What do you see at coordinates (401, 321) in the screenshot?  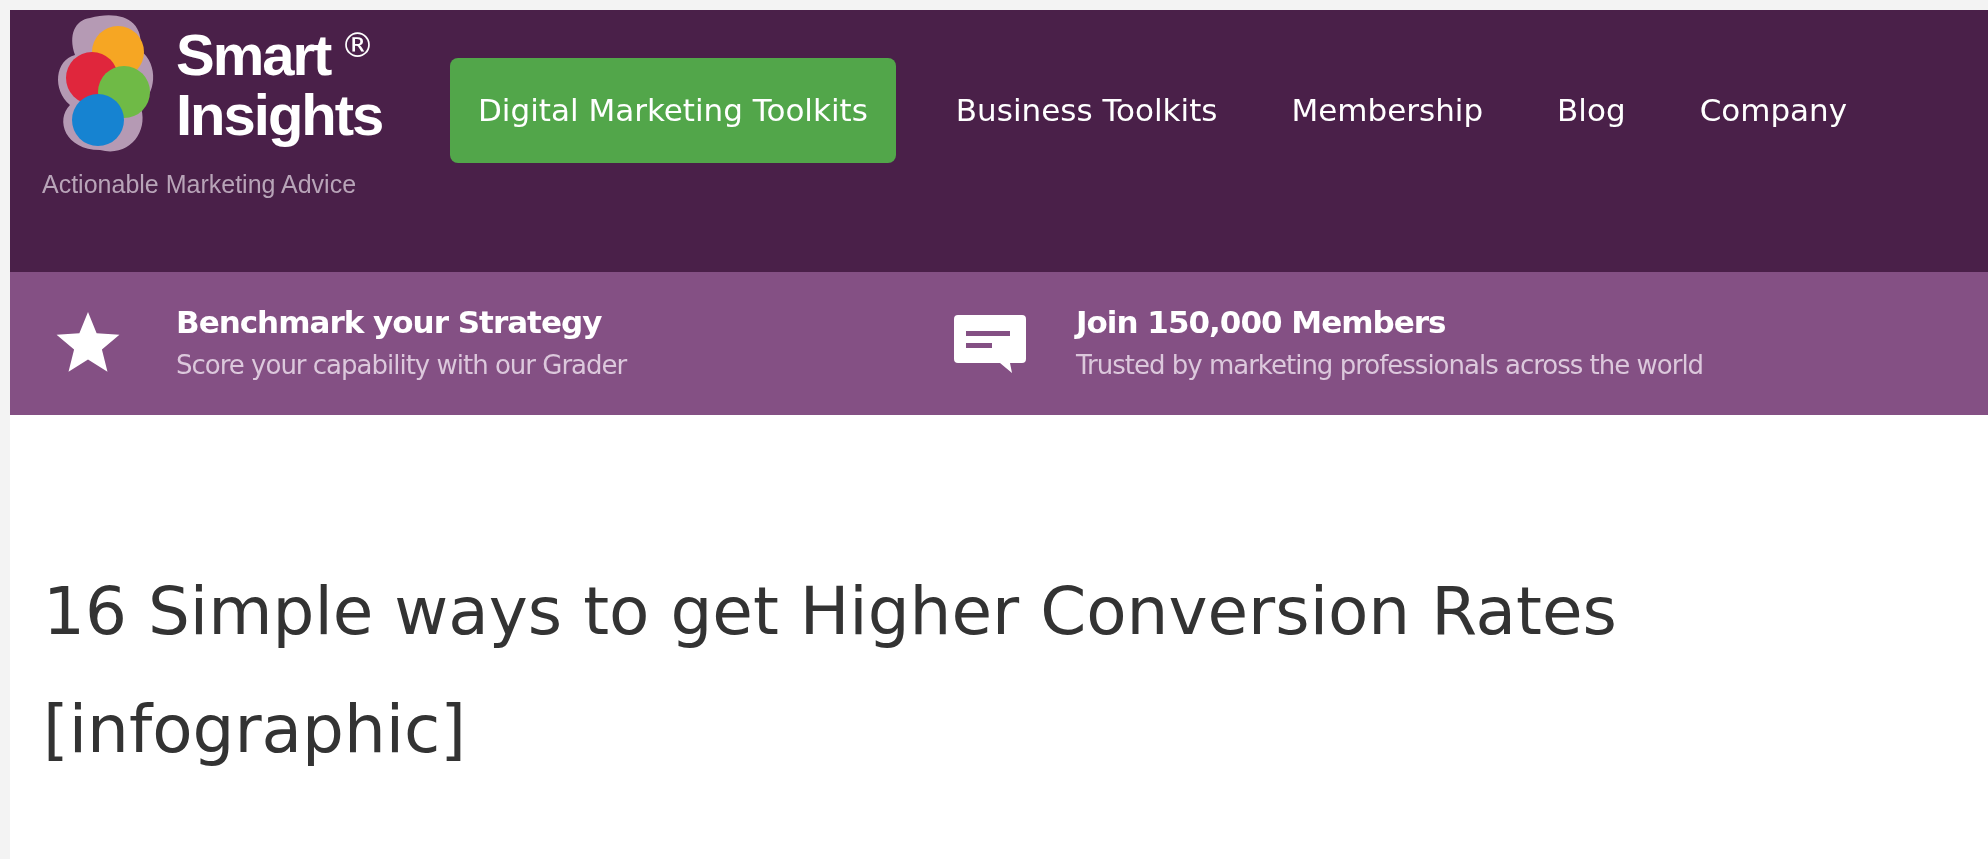 I see `promo-title: Benchmark your Strategy` at bounding box center [401, 321].